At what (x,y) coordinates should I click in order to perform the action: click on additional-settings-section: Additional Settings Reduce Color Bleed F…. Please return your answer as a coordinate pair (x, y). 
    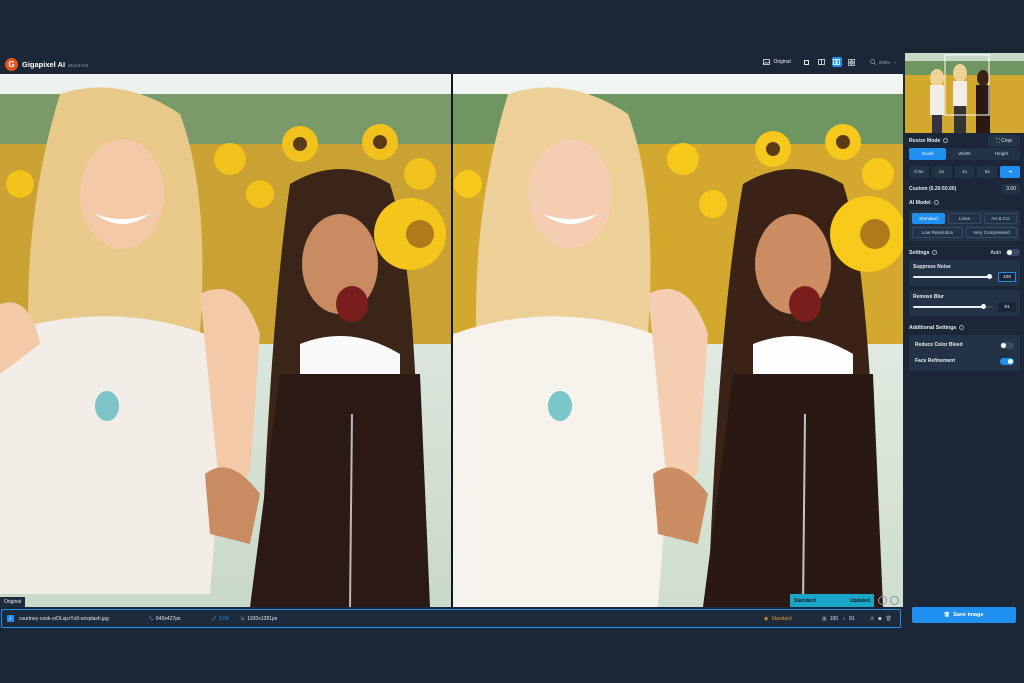
    Looking at the image, I should click on (964, 345).